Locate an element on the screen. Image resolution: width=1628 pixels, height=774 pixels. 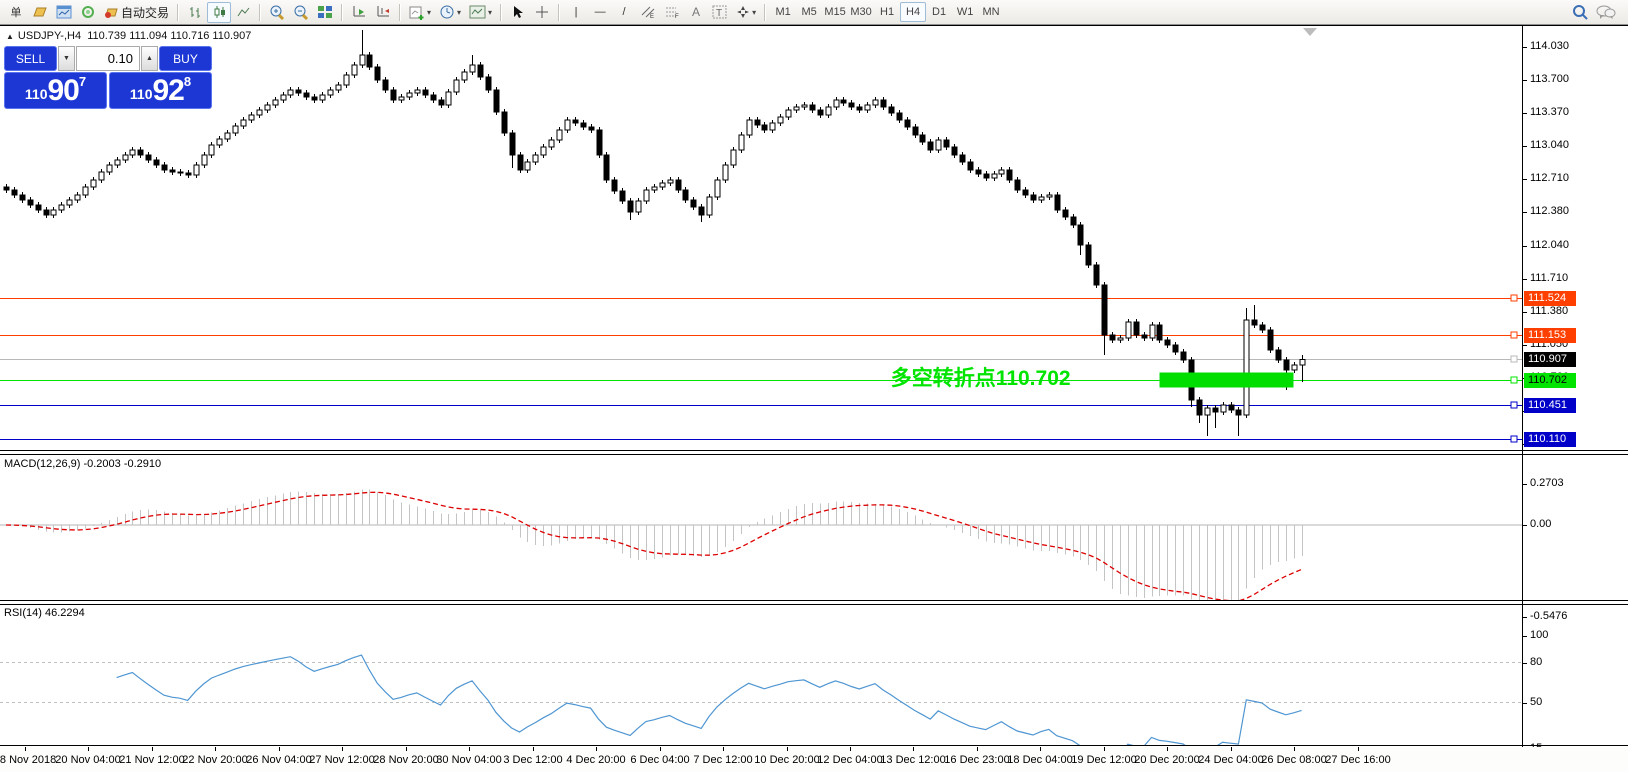
timeframe-m5: M5 is located at coordinates (809, 12).